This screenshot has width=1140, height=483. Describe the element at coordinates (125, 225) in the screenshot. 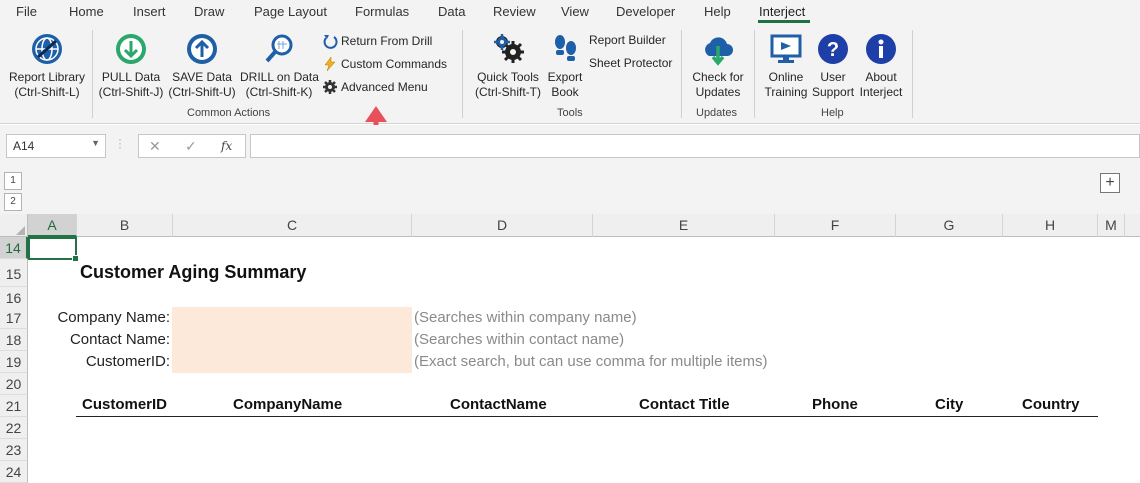

I see `column-header-b: B` at that location.